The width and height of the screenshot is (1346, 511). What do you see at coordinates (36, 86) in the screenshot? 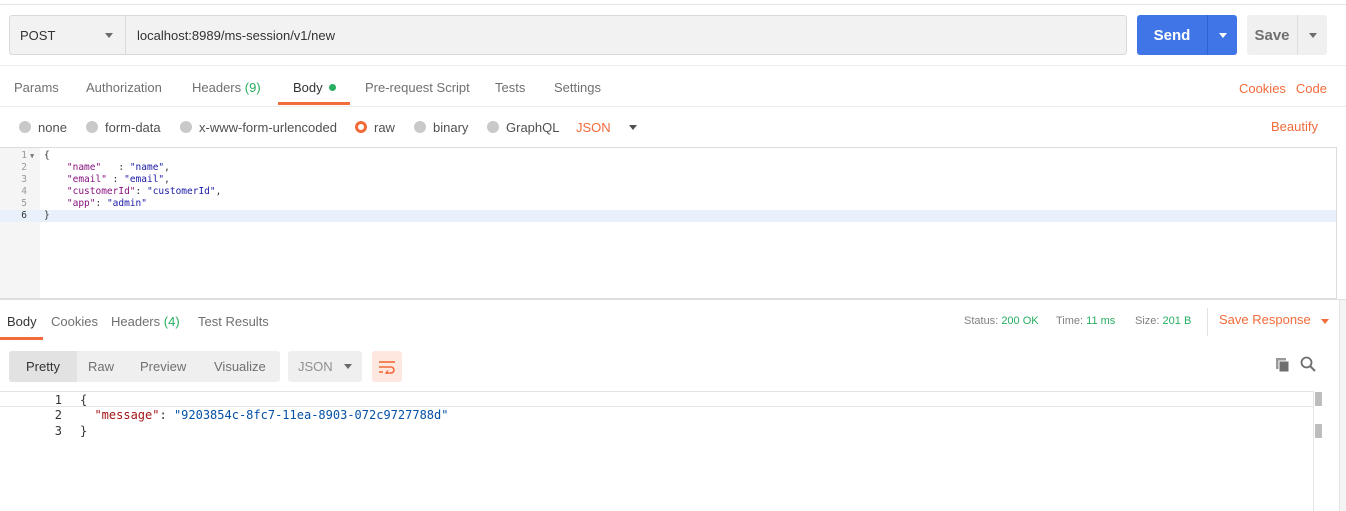
I see `tab-params: Params` at bounding box center [36, 86].